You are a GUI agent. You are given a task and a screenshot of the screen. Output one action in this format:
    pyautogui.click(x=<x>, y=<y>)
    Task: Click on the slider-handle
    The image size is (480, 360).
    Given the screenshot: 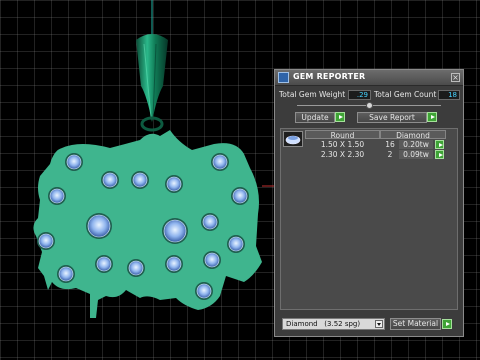 What is the action you would take?
    pyautogui.click(x=369, y=105)
    